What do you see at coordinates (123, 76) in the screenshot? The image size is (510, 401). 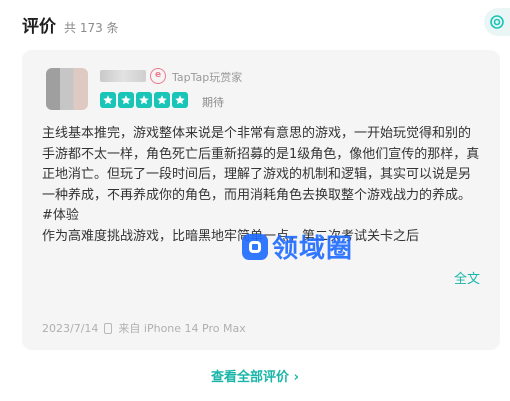 I see `username-blurred` at bounding box center [123, 76].